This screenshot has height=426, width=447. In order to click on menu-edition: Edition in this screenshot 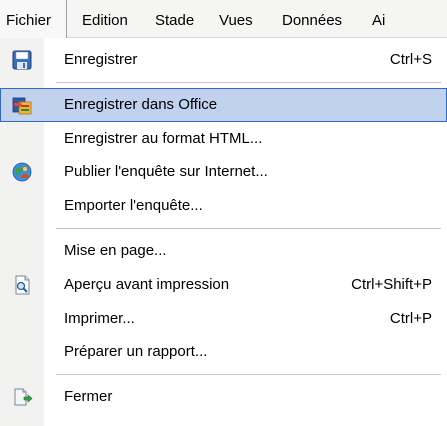, I will do `click(105, 21)`.